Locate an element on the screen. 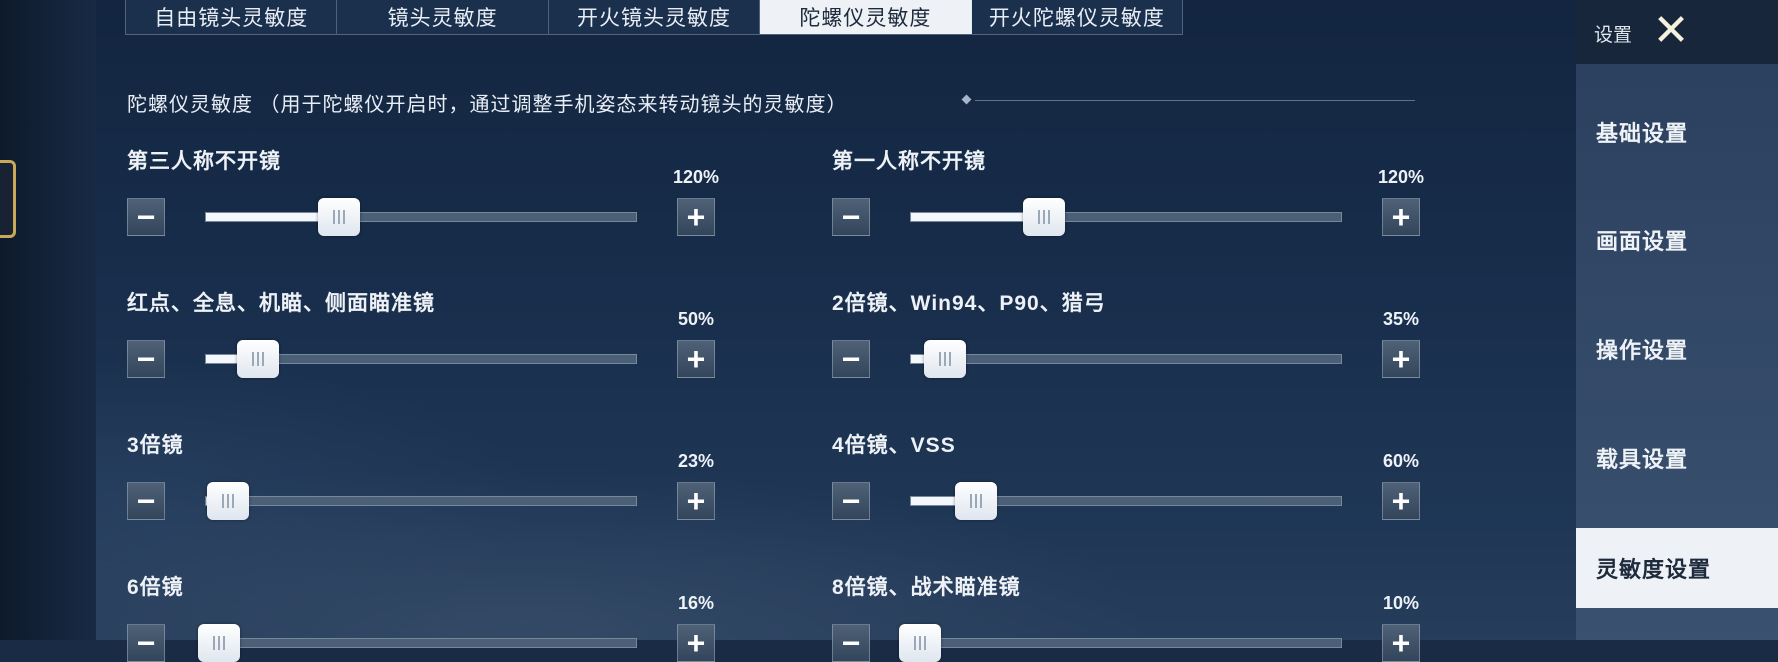  section-title: 陀螺仪灵敏度 （用于陀螺仪开启时，通过调整手机姿态来转动镜头的灵敏度） is located at coordinates (487, 105).